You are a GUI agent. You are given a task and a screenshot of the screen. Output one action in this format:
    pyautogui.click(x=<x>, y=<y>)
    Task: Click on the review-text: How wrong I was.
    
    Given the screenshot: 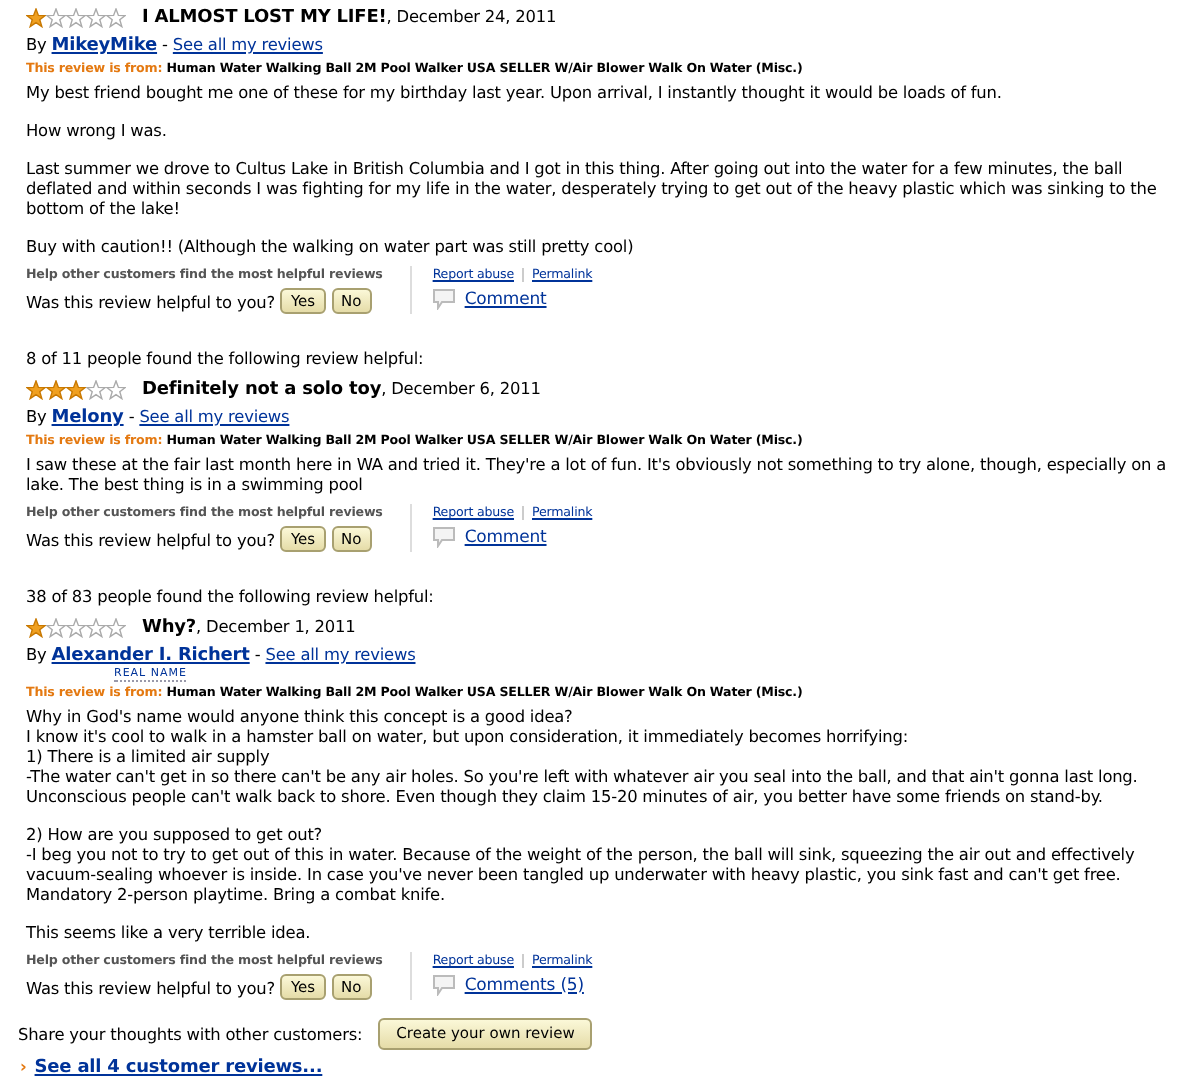 What is the action you would take?
    pyautogui.click(x=97, y=130)
    